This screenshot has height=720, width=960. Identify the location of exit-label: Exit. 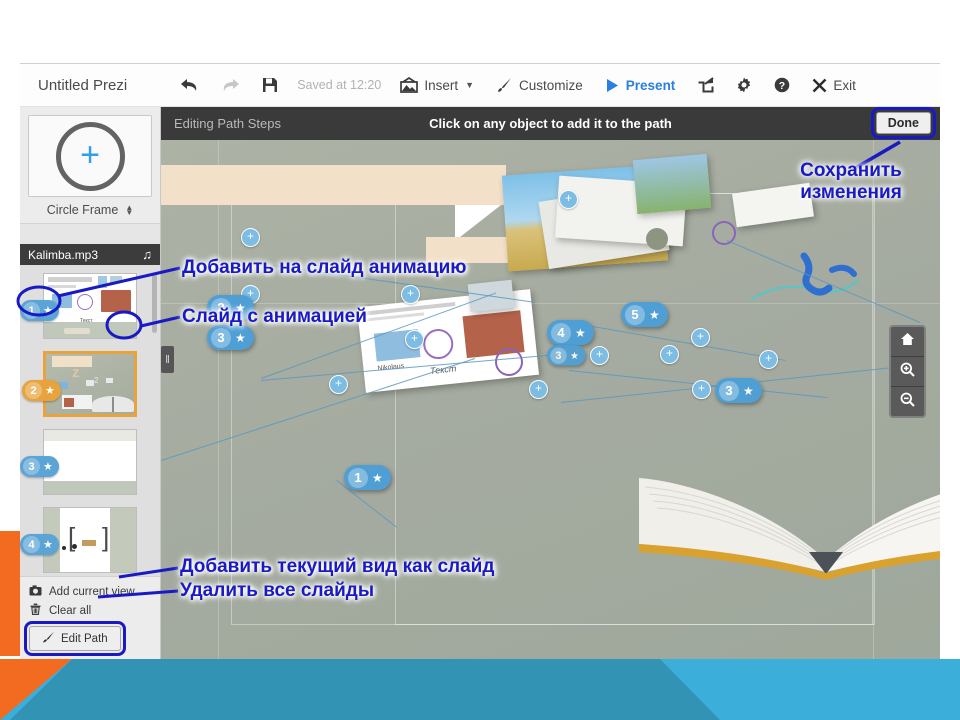
(844, 85).